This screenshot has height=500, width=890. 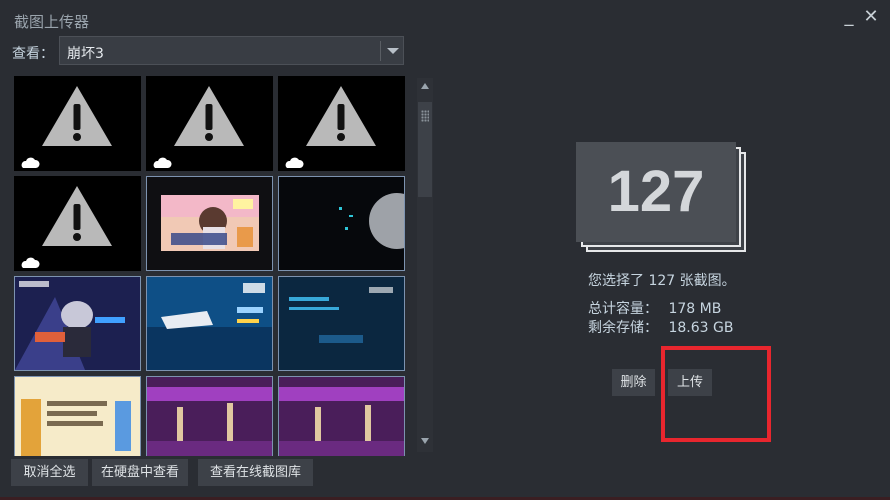 I want to click on minimize-button: _, so click(x=849, y=17).